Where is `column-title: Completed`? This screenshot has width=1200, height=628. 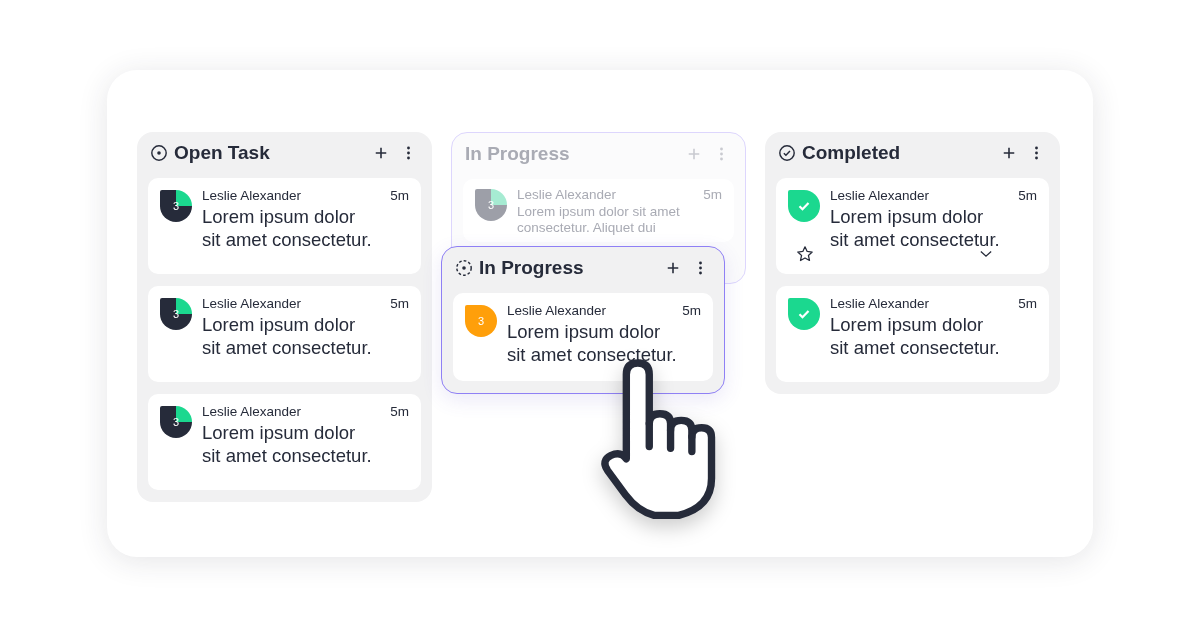 column-title: Completed is located at coordinates (852, 153).